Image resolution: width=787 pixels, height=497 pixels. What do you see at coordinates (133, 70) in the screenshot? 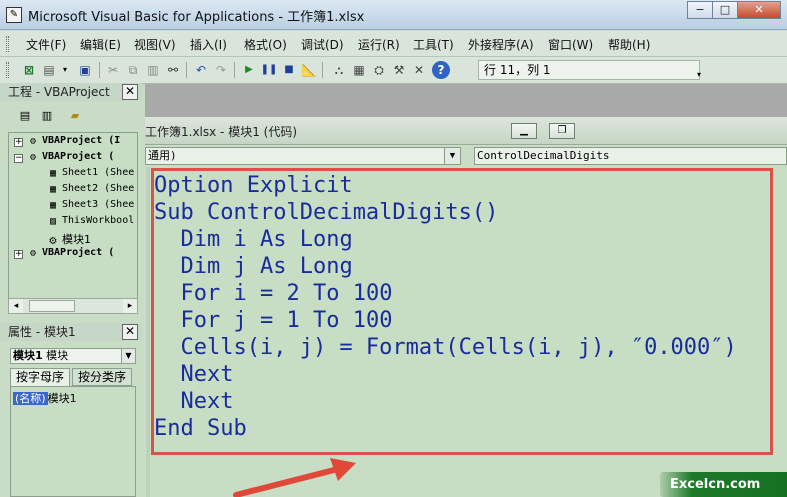
I see `copy-icon: ⧉` at bounding box center [133, 70].